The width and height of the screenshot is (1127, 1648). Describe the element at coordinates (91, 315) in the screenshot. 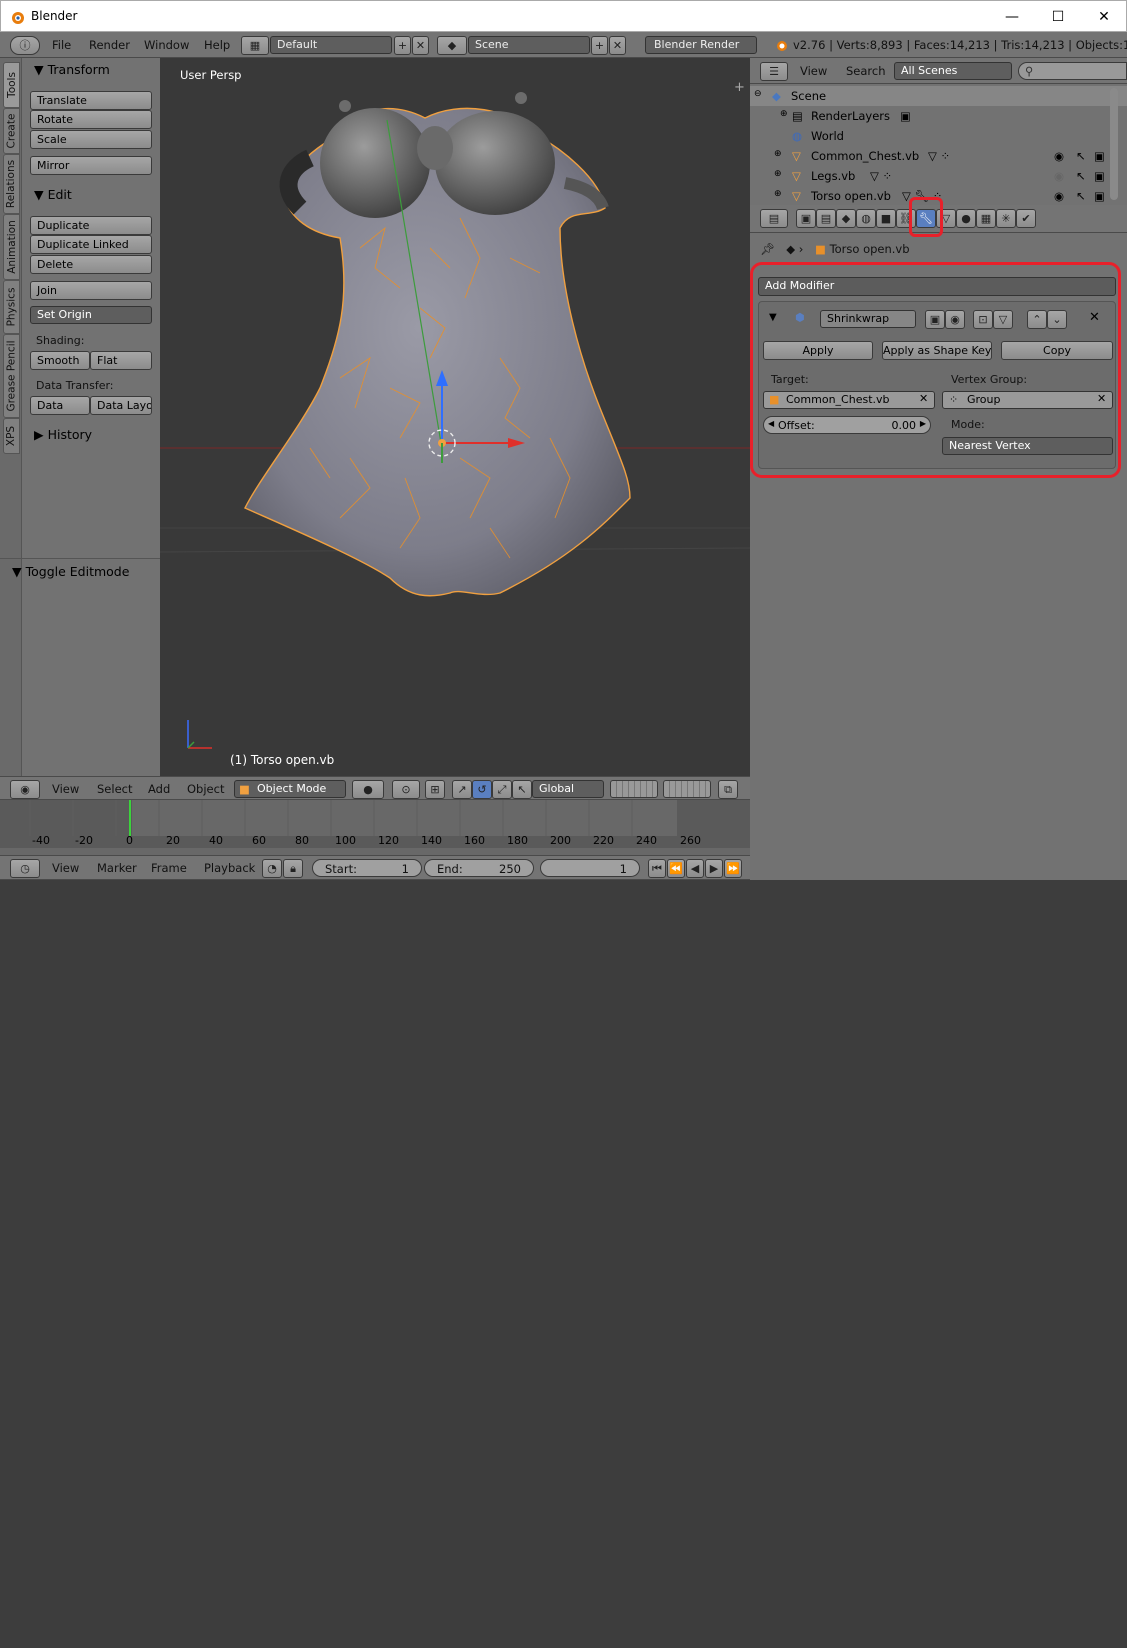

I see `set-origin-select: Set Origin` at that location.